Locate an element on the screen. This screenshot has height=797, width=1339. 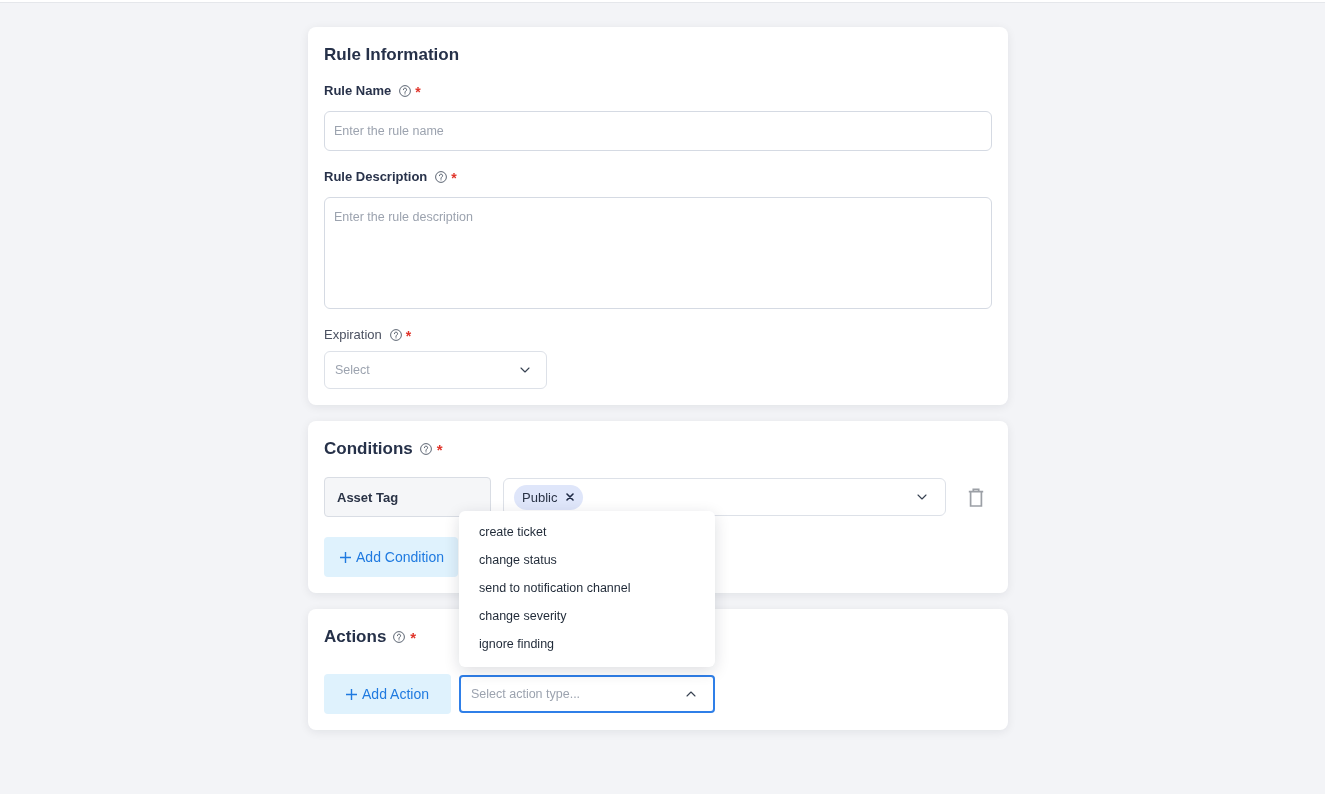
chevron-up-icon is located at coordinates (691, 694).